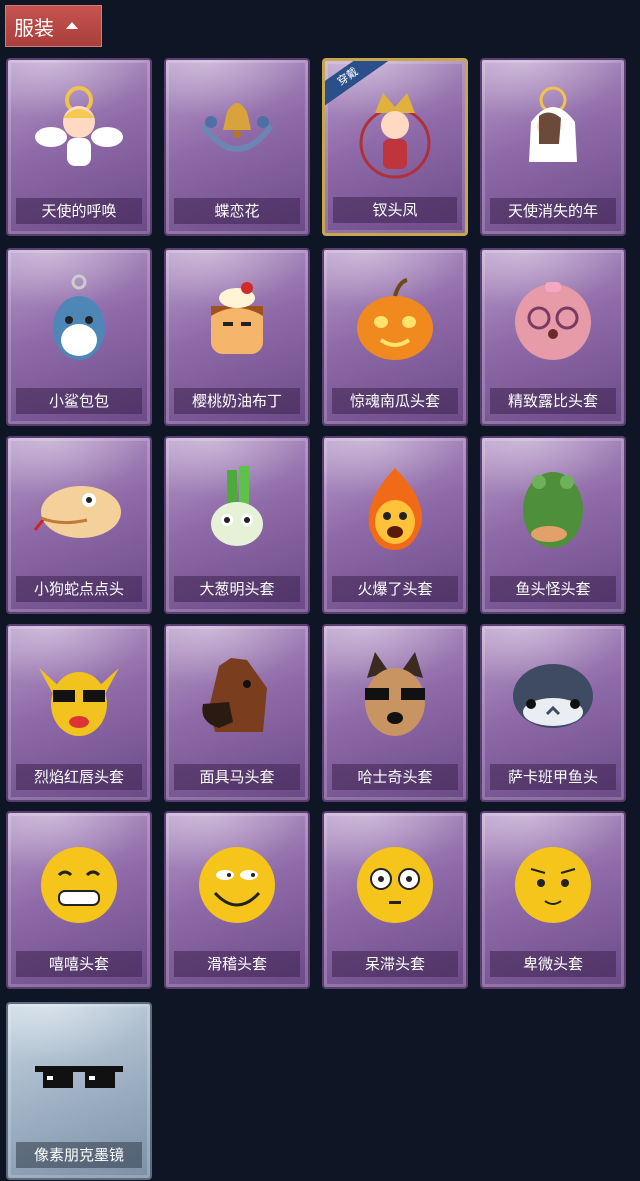  What do you see at coordinates (79, 1155) in the screenshot?
I see `costume-name: 像素朋克墨镜` at bounding box center [79, 1155].